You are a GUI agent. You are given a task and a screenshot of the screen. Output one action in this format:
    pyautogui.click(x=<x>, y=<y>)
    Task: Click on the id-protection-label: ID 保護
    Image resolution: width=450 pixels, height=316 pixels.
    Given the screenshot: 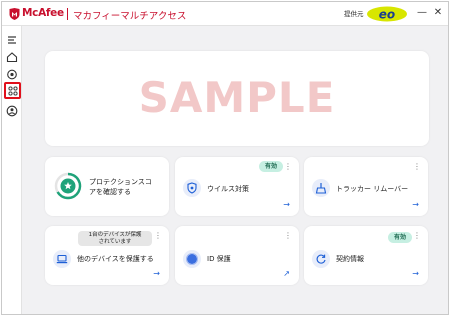 What is the action you would take?
    pyautogui.click(x=219, y=259)
    